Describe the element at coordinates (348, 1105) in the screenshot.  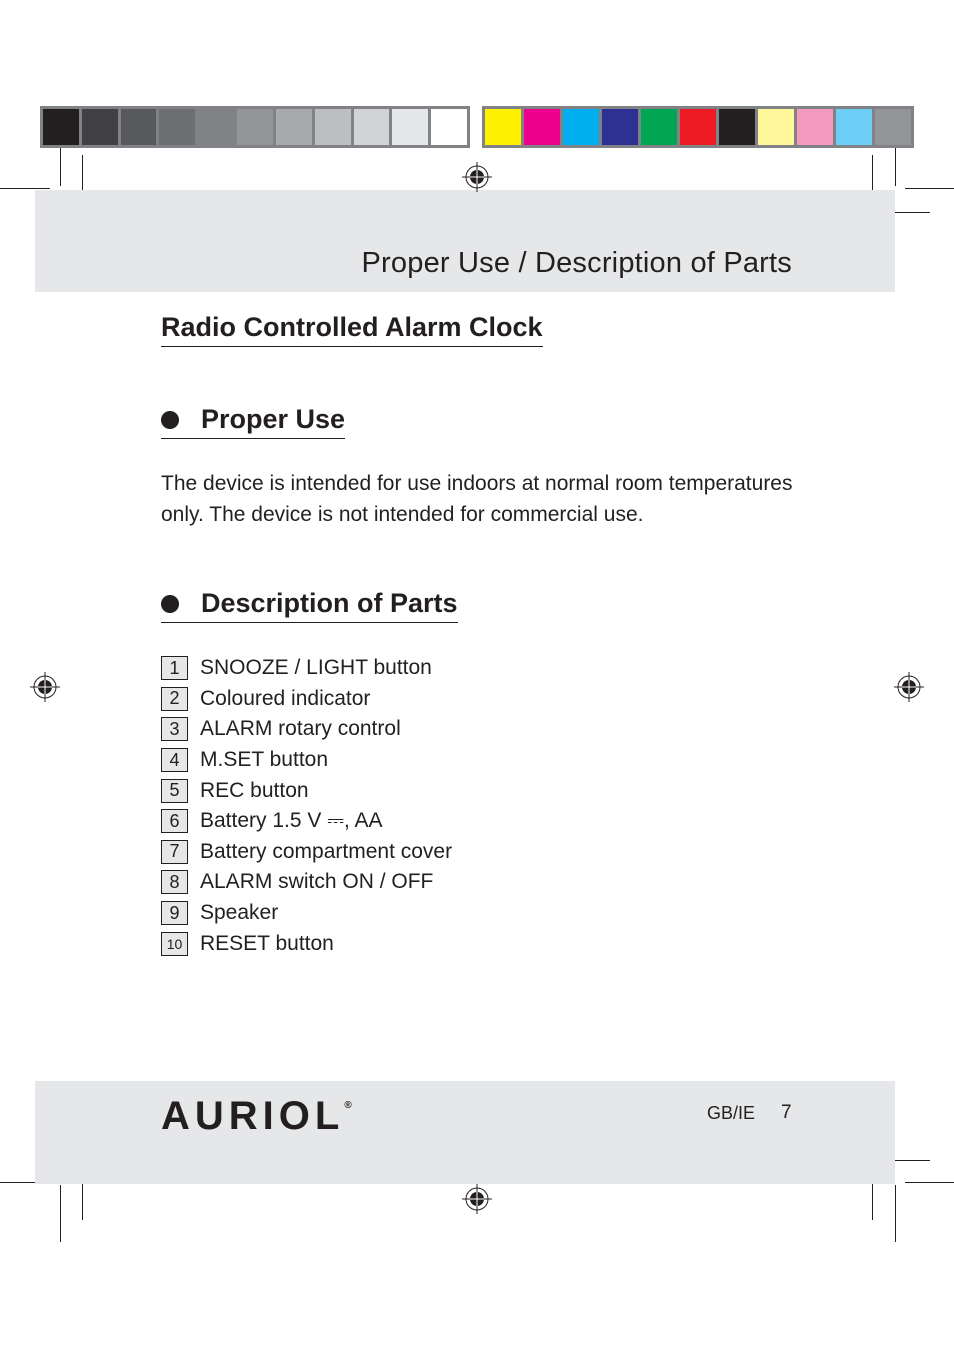
I see `registered-mark: ®` at that location.